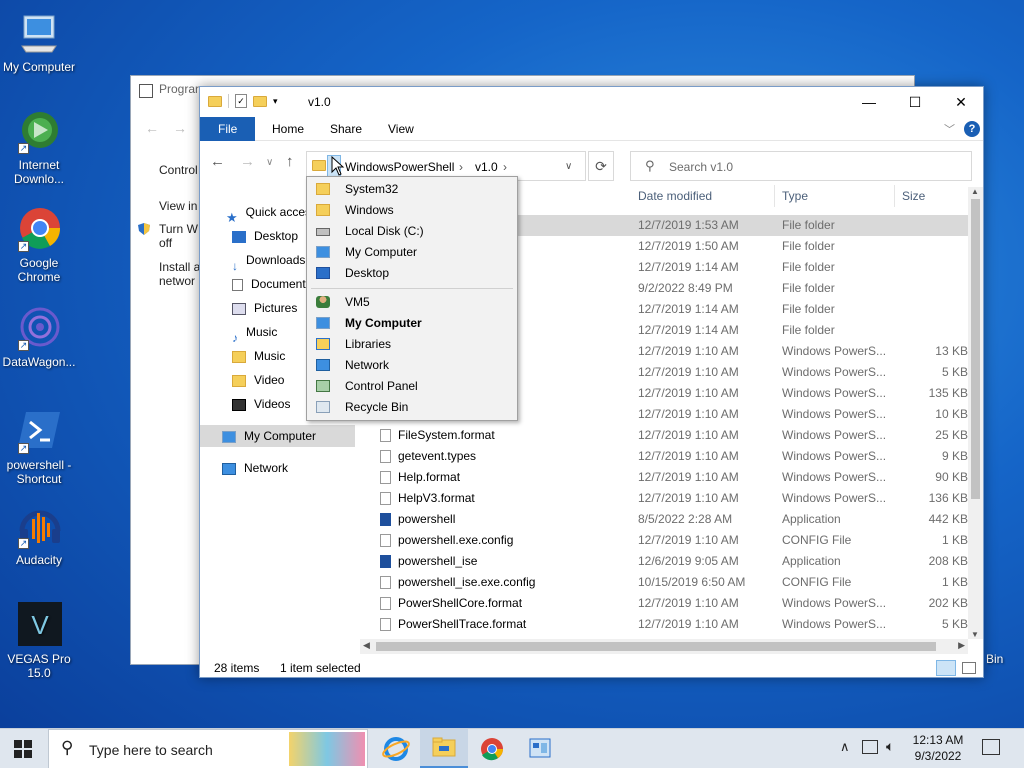 Image resolution: width=1024 pixels, height=768 pixels. I want to click on recent-locations-button: ∨, so click(269, 162).